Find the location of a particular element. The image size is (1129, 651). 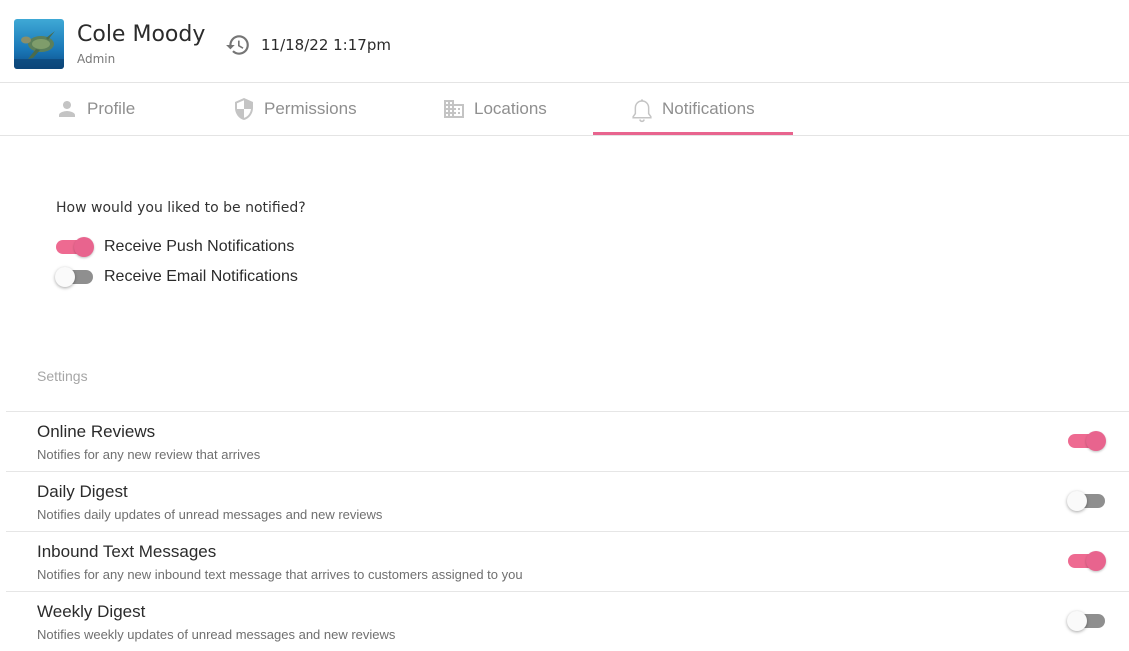

avatar is located at coordinates (39, 44).